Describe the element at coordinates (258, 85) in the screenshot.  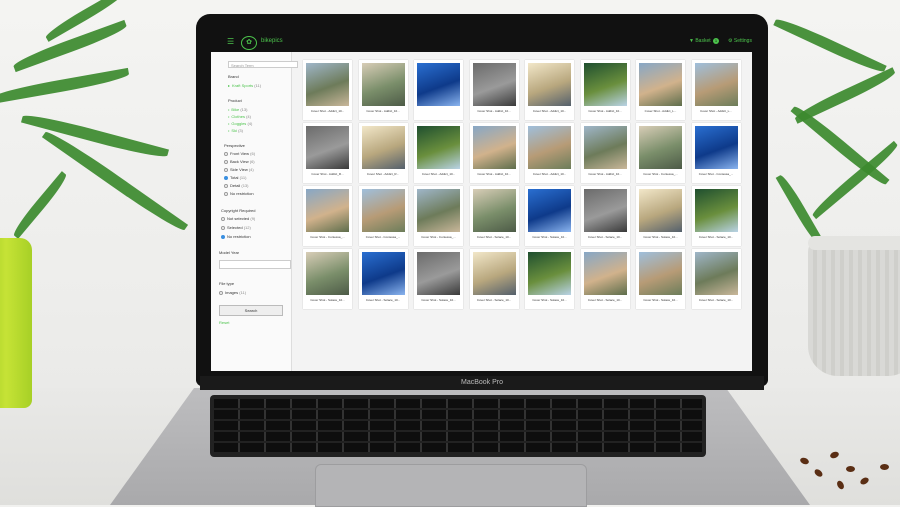
I see `brand-item-count: (11)` at that location.